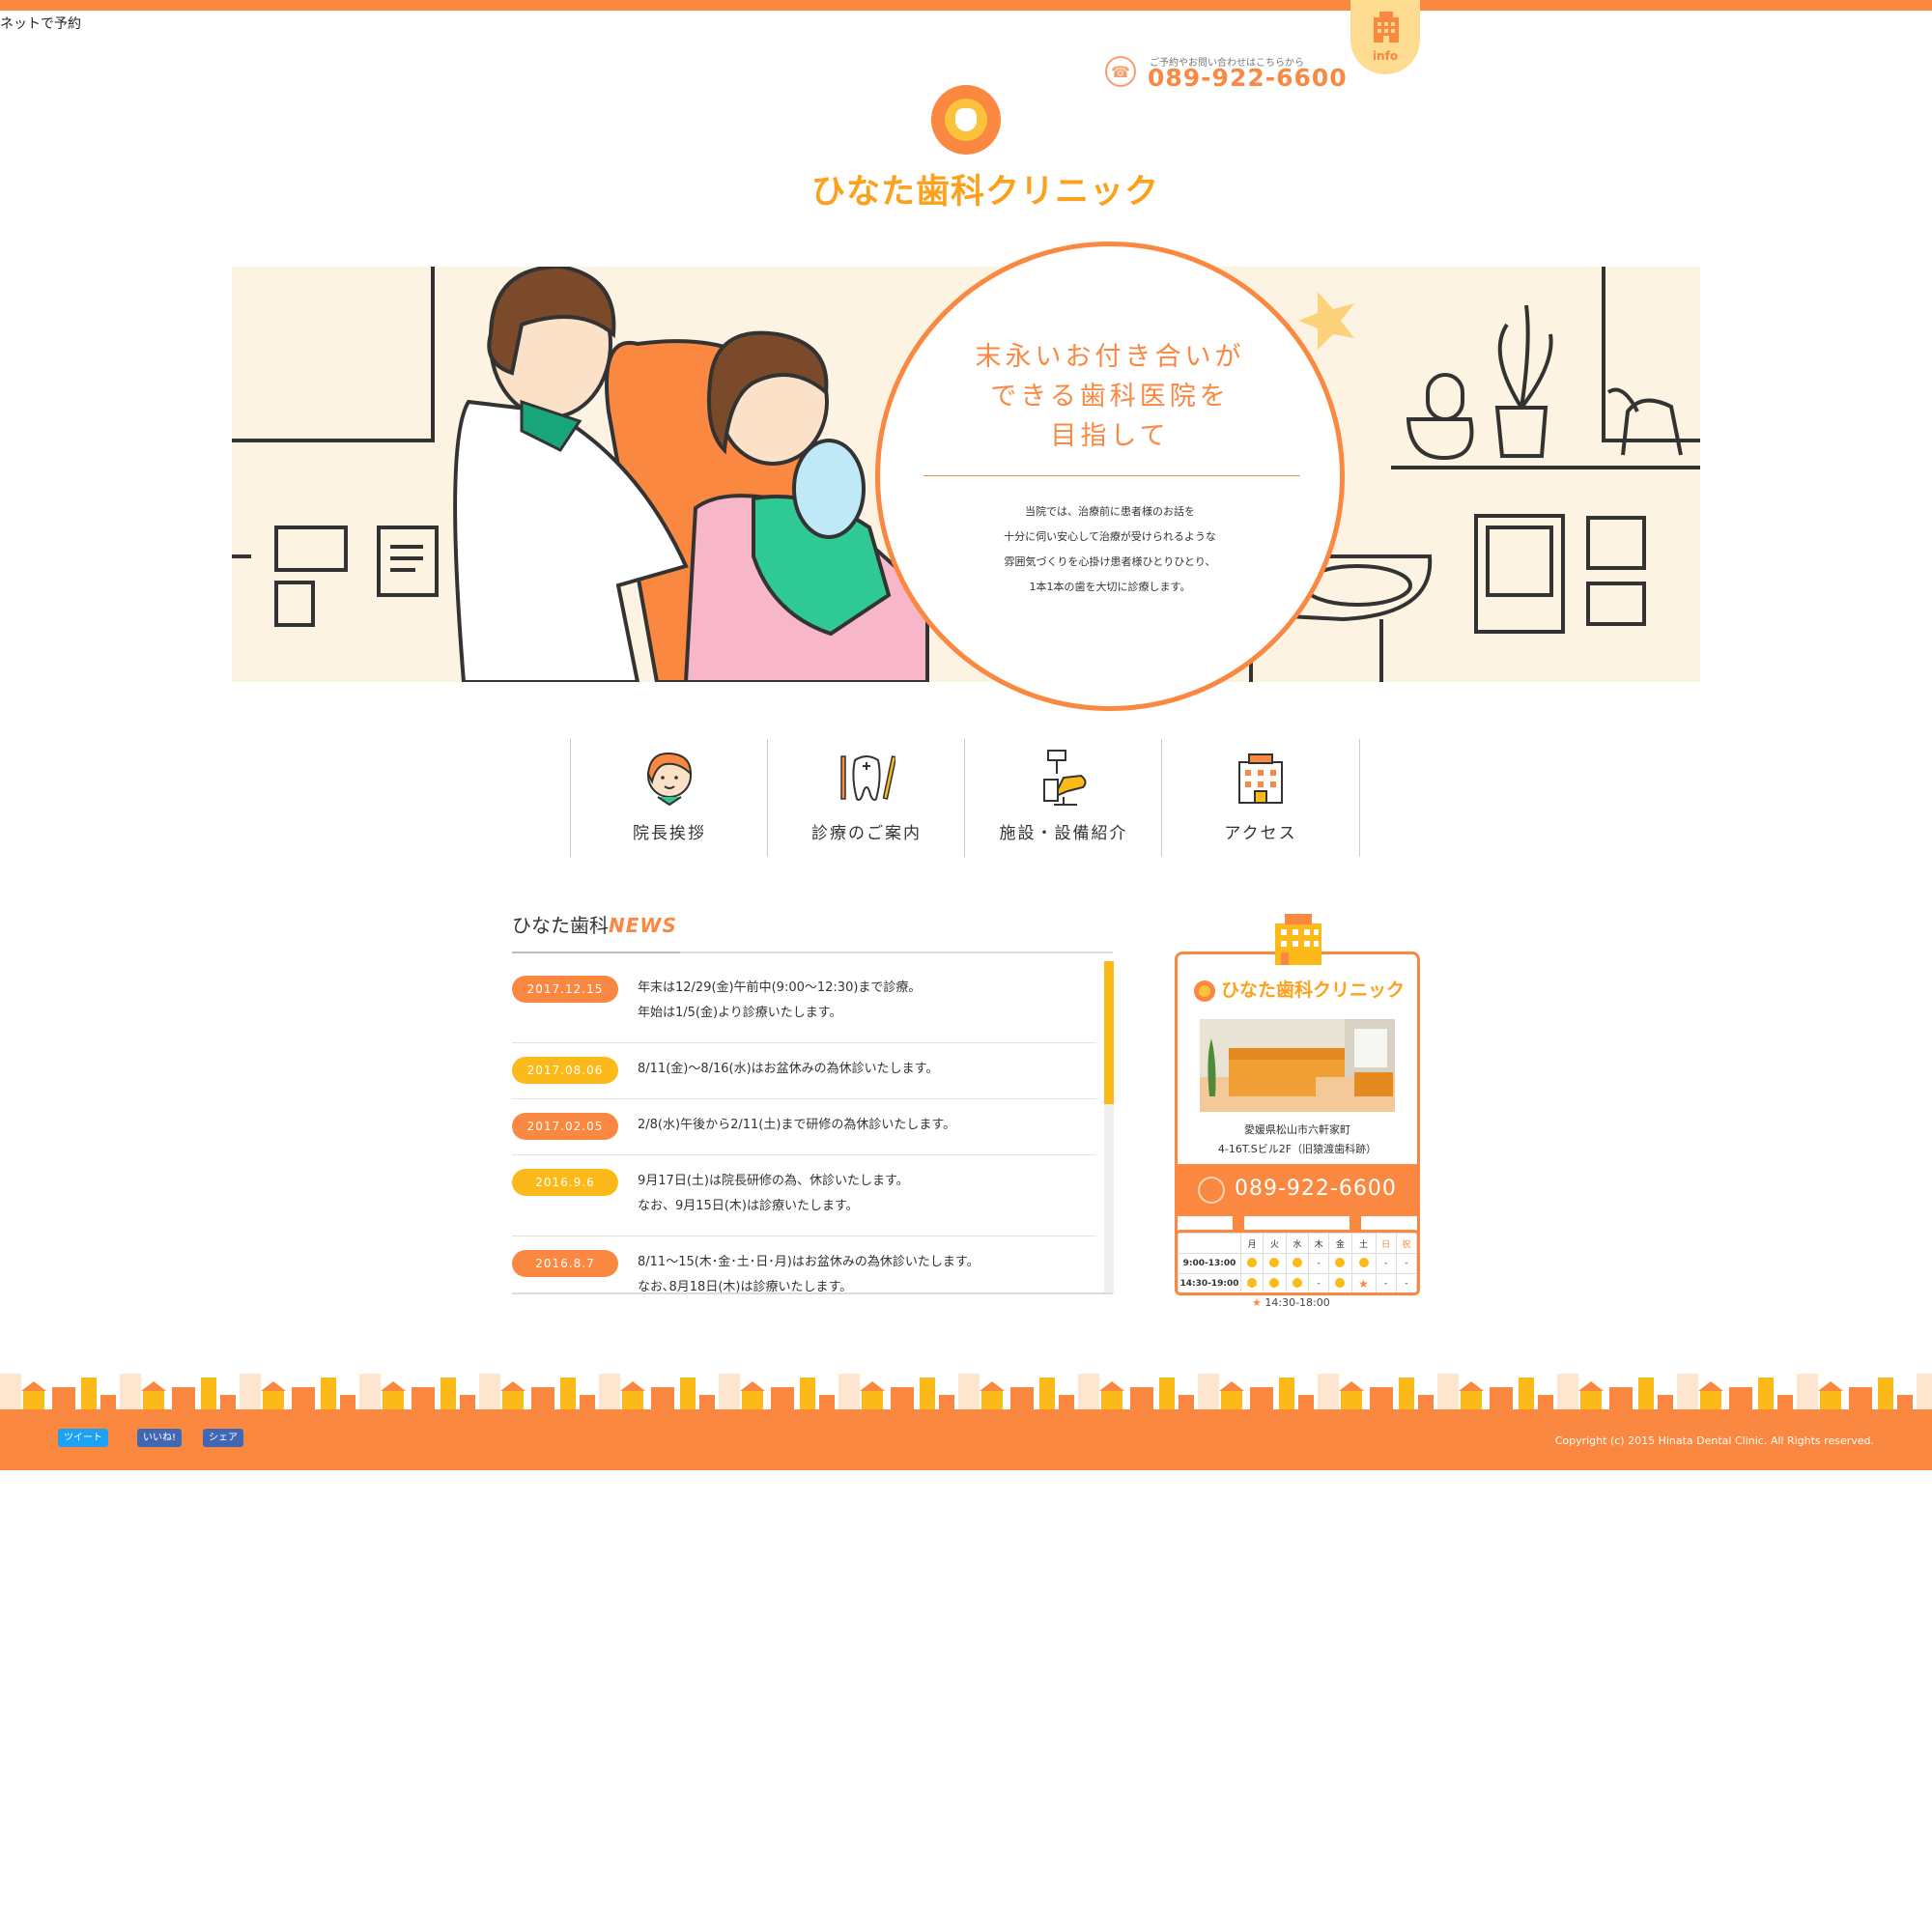  What do you see at coordinates (1297, 1139) in the screenshot?
I see `clinic-address: 愛媛県松山市六軒家町 4-16T.Sビル2F（旧猿渡歯科跡）` at bounding box center [1297, 1139].